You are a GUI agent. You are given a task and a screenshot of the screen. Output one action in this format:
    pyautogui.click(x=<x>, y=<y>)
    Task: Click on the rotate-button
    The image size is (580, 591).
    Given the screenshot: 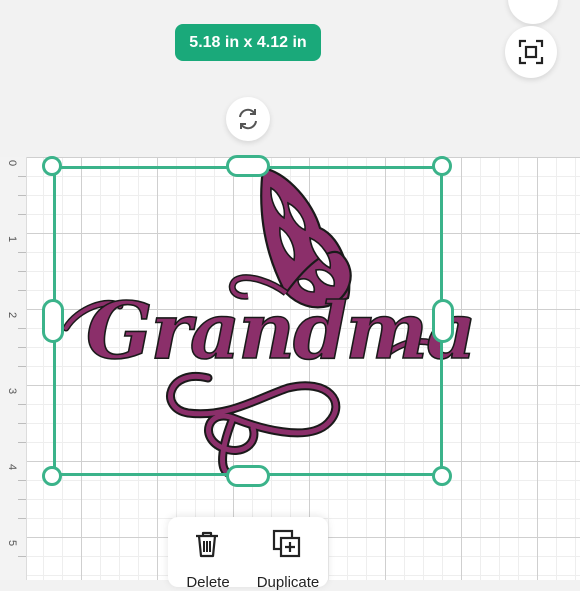 What is the action you would take?
    pyautogui.click(x=248, y=119)
    